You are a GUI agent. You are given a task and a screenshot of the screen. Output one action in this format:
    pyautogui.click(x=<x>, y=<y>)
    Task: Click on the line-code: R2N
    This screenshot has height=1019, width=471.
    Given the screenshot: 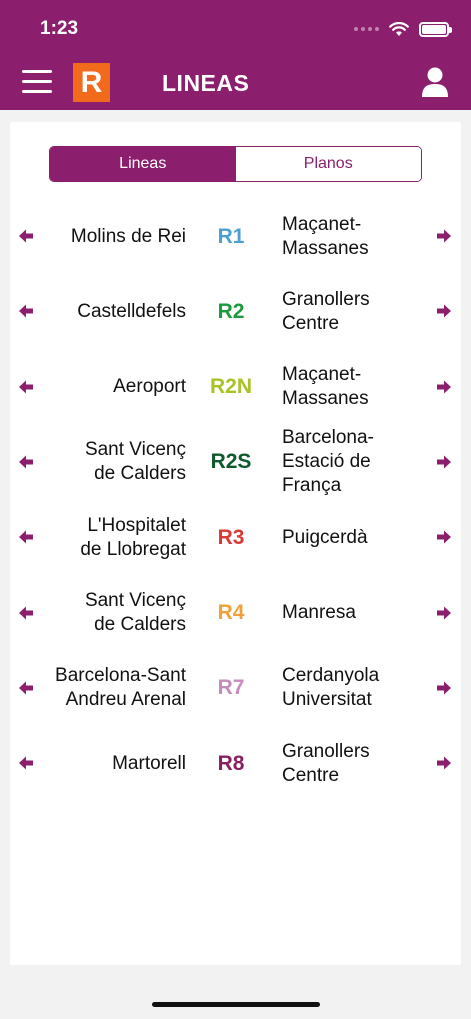 What is the action you would take?
    pyautogui.click(x=230, y=387)
    